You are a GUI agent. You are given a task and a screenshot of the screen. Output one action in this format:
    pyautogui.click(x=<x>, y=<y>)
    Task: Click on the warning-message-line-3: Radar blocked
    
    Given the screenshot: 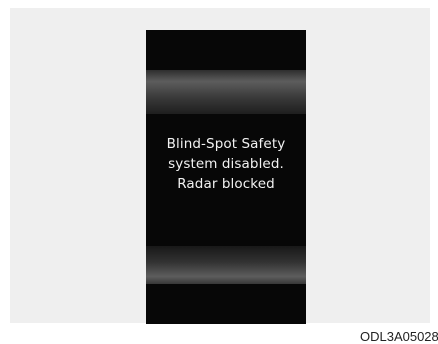 What is the action you would take?
    pyautogui.click(x=226, y=184)
    